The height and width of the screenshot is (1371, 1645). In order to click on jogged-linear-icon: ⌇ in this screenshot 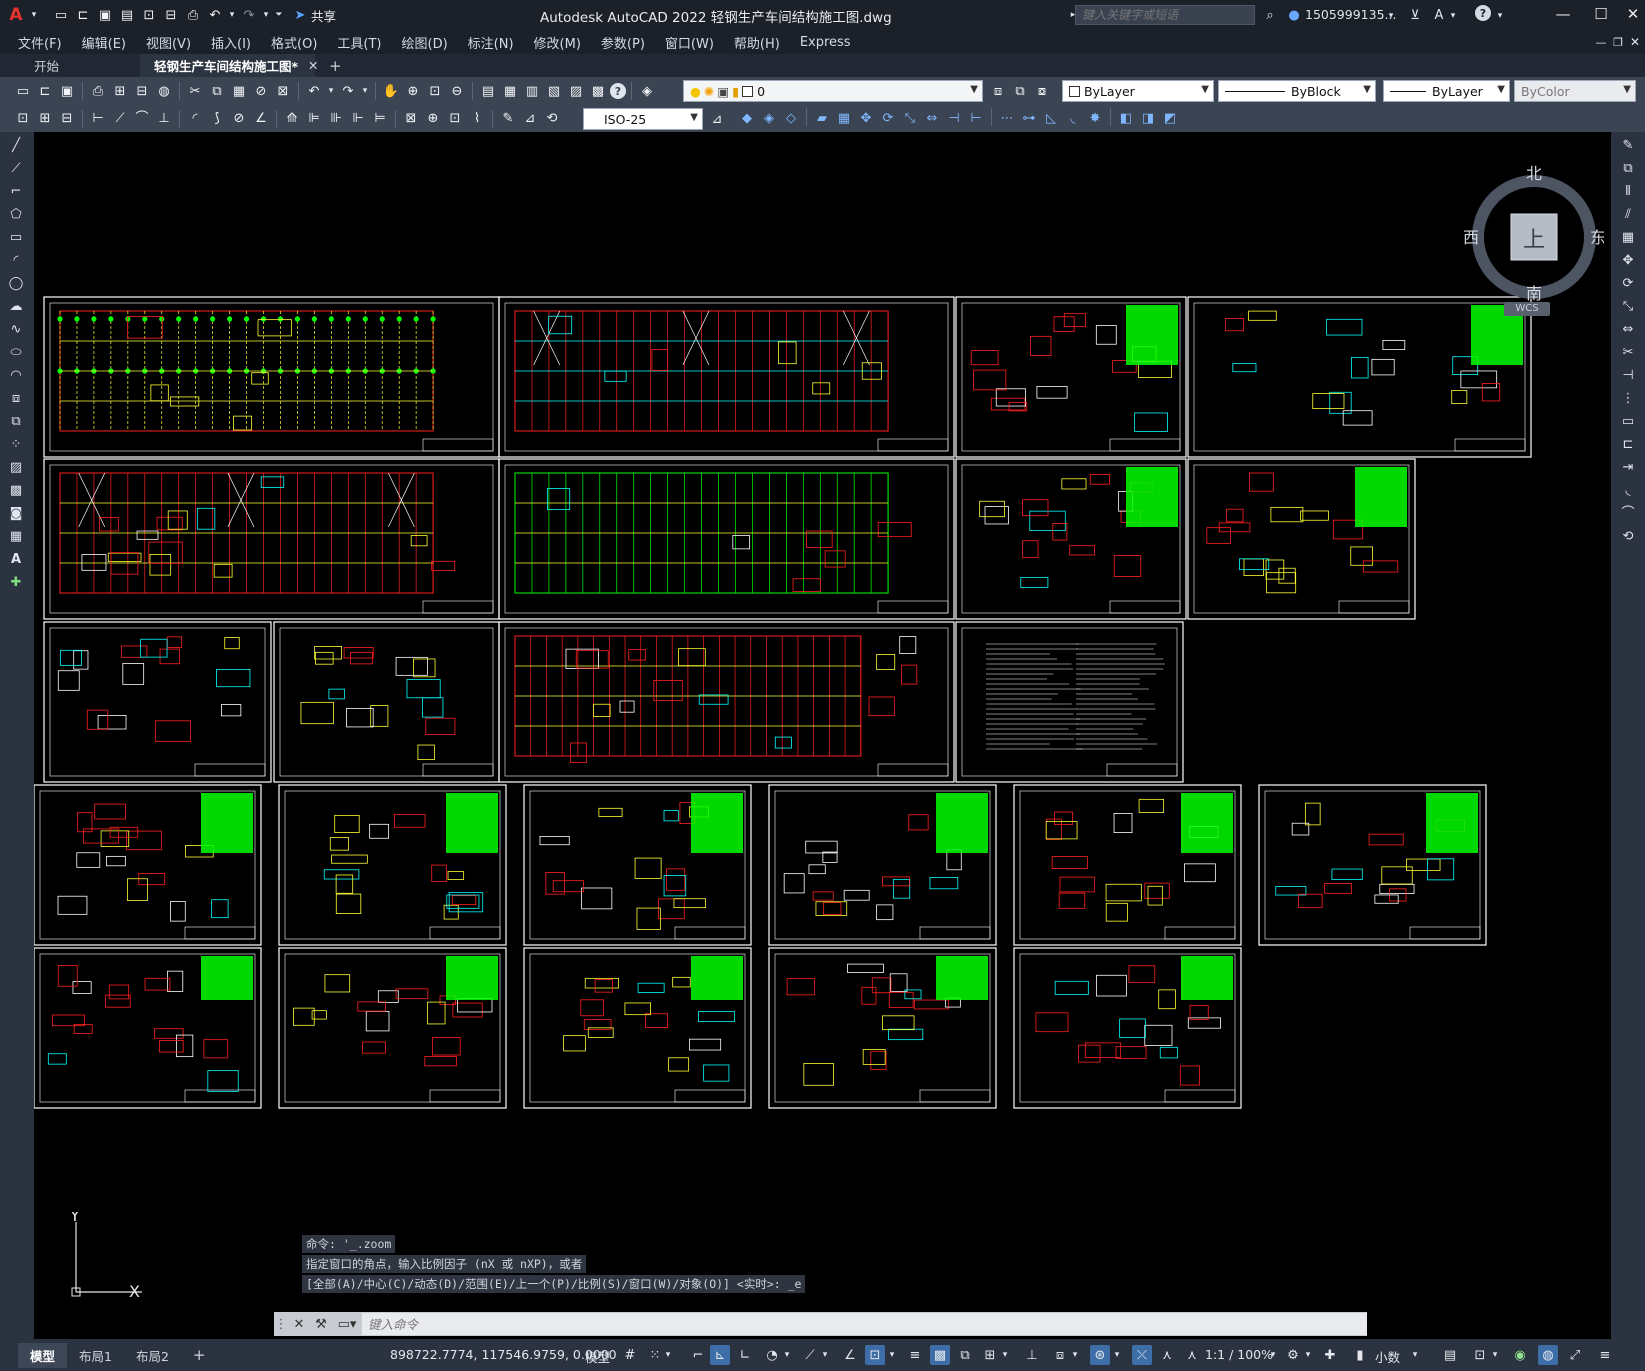, I will do `click(477, 119)`.